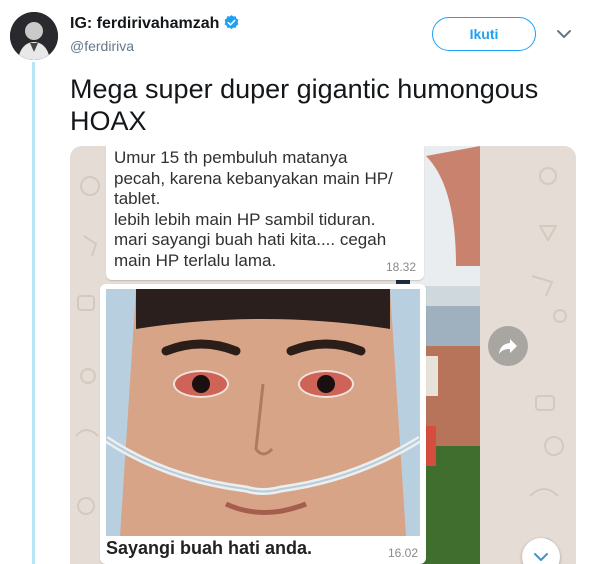  What do you see at coordinates (209, 548) in the screenshot?
I see `photo-caption: Sayangi buah hati anda.` at bounding box center [209, 548].